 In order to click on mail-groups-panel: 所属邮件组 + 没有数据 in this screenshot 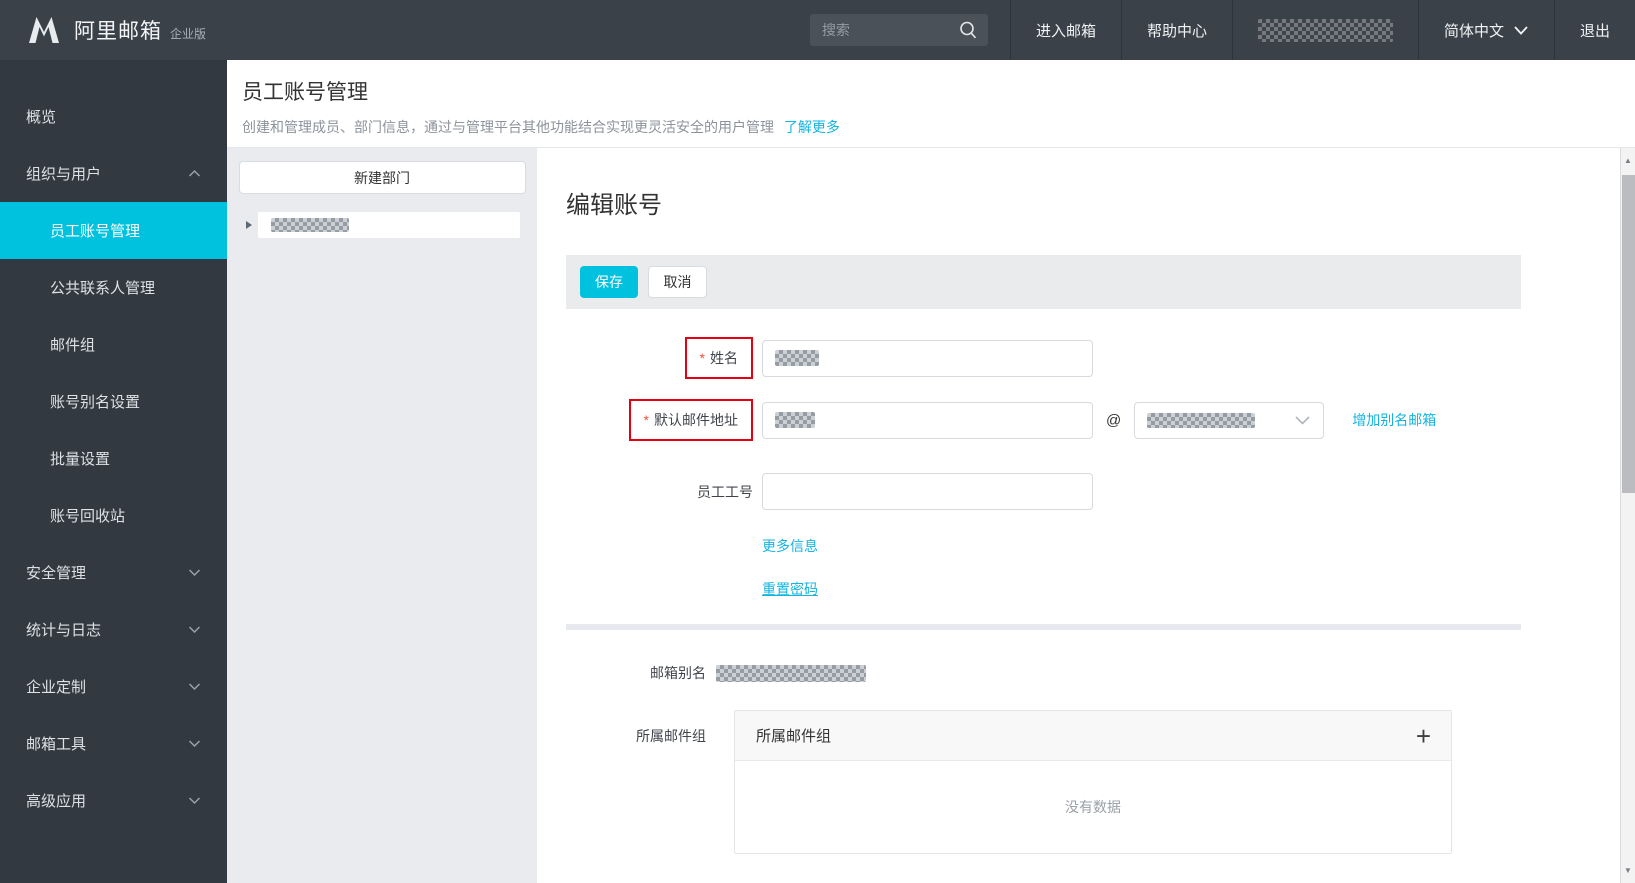, I will do `click(1093, 782)`.